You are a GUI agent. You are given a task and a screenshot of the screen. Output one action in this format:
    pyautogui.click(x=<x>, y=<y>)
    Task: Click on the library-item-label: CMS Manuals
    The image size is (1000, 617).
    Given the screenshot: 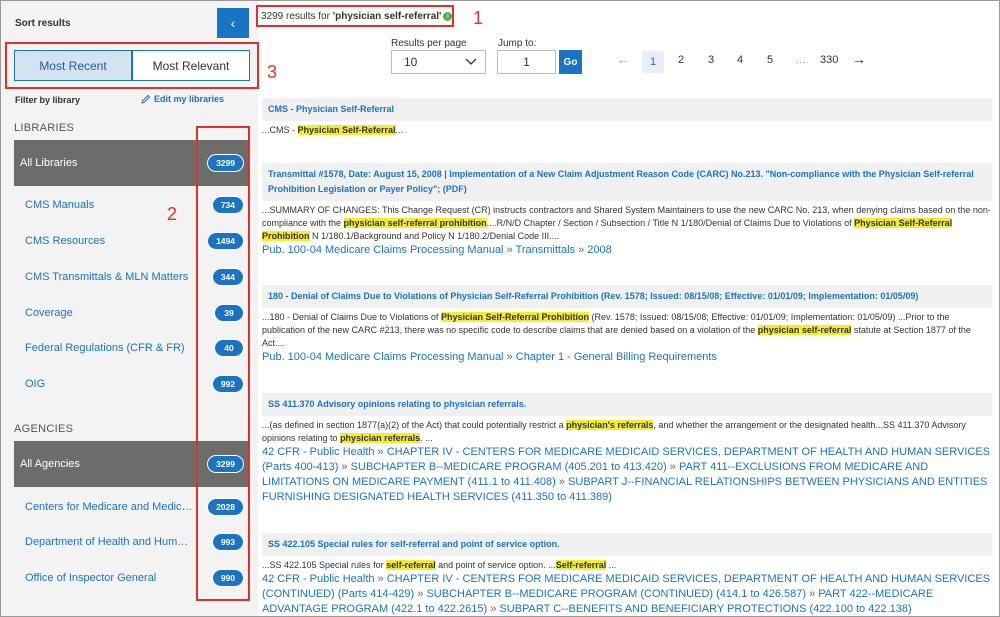 What is the action you would take?
    pyautogui.click(x=60, y=205)
    